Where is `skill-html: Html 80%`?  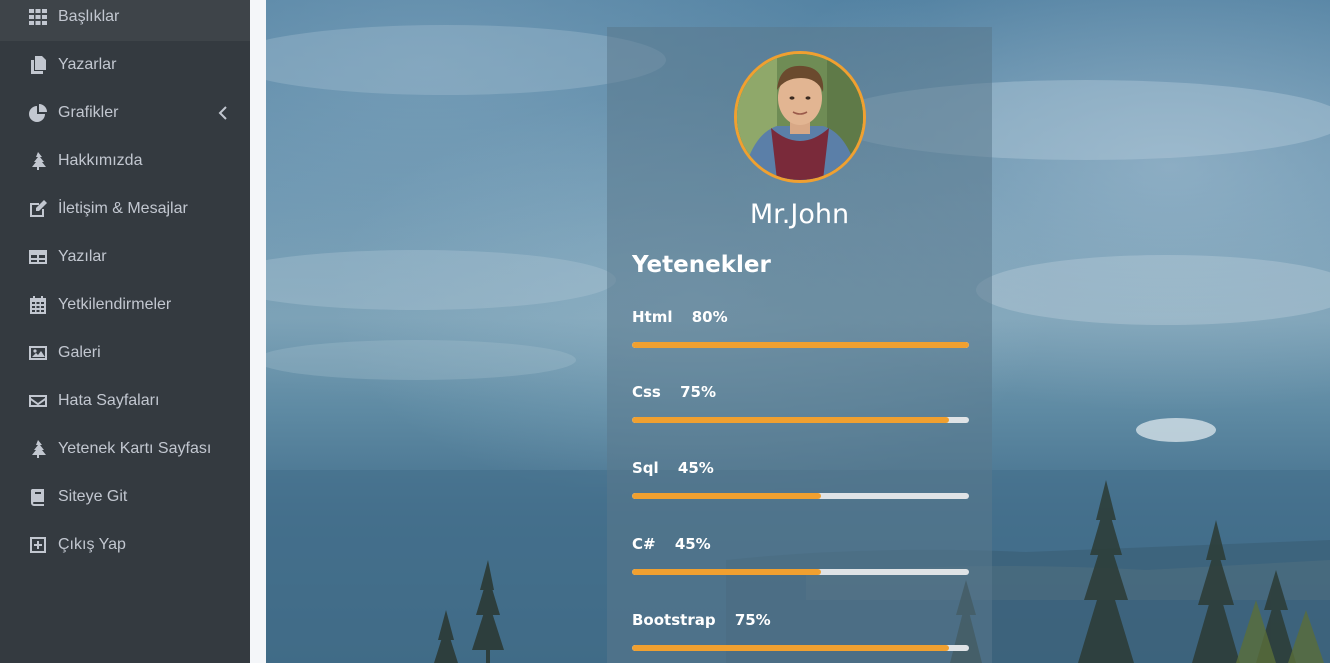 skill-html: Html 80% is located at coordinates (800, 327).